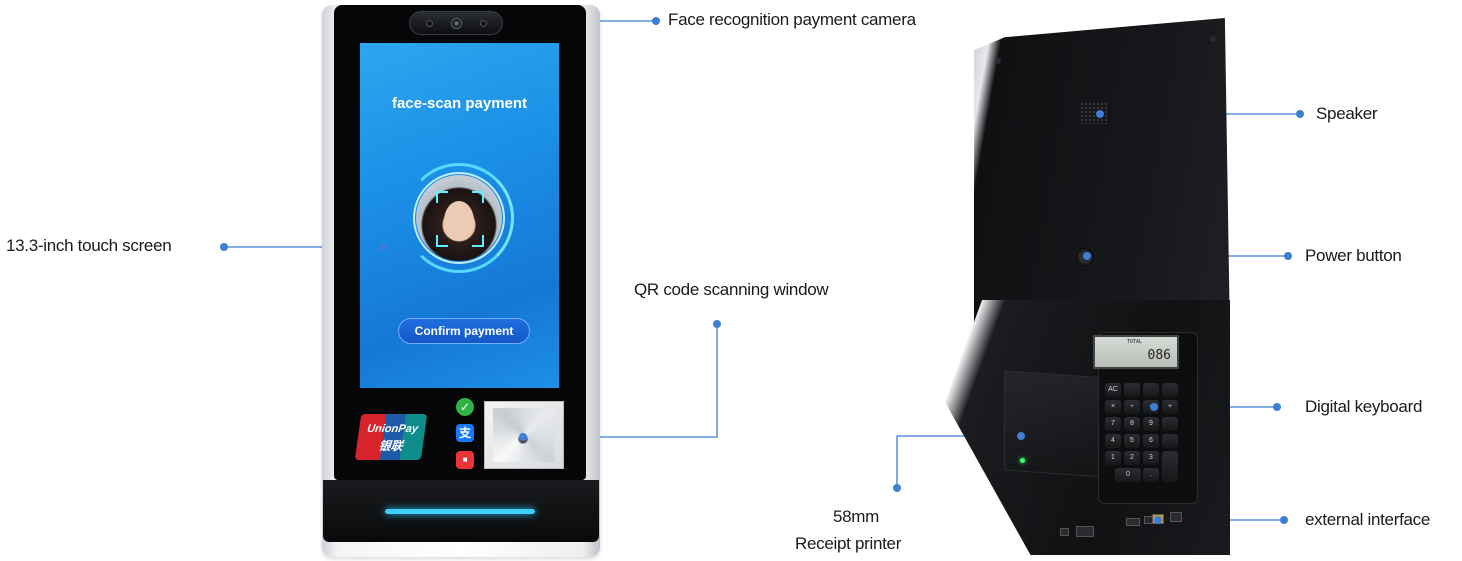 This screenshot has width=1462, height=561. I want to click on external-interface-label: external interface, so click(1368, 519).